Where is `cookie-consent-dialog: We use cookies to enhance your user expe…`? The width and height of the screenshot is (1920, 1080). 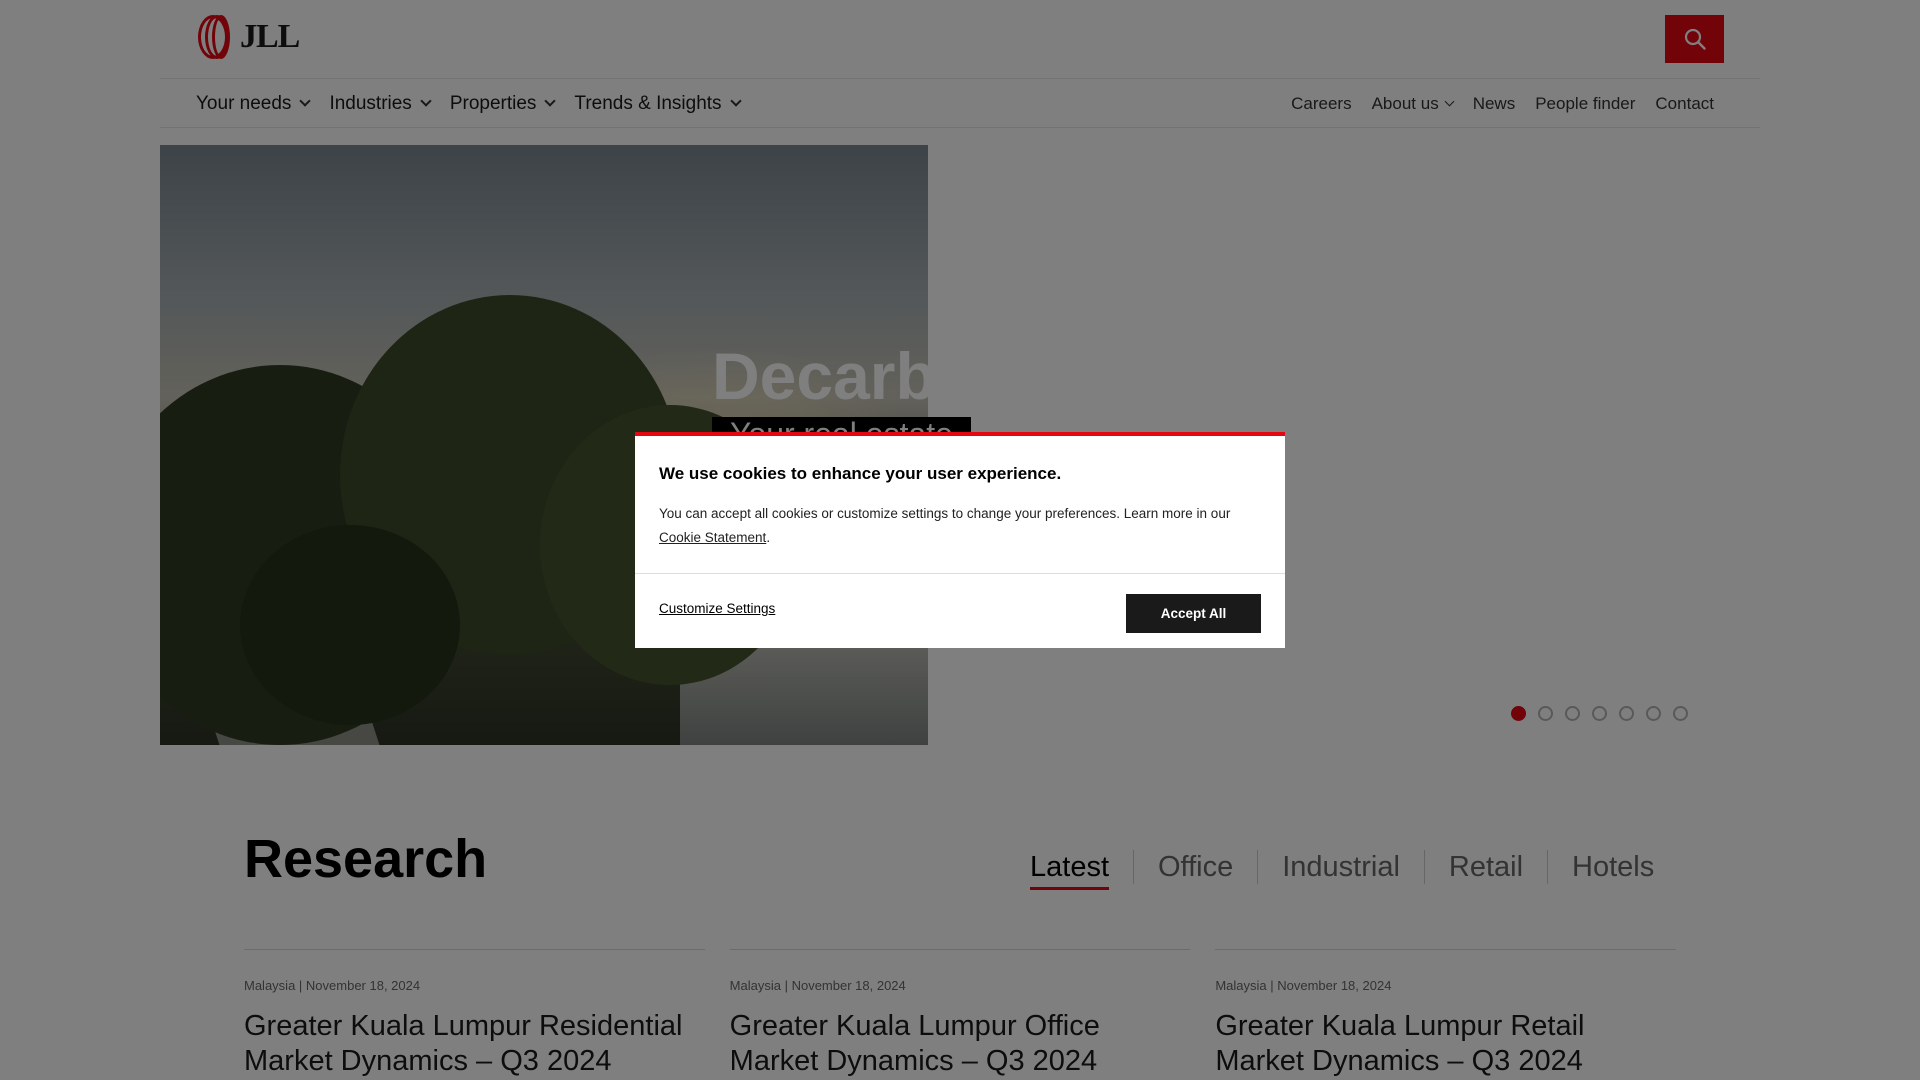 cookie-consent-dialog: We use cookies to enhance your user expe… is located at coordinates (960, 540).